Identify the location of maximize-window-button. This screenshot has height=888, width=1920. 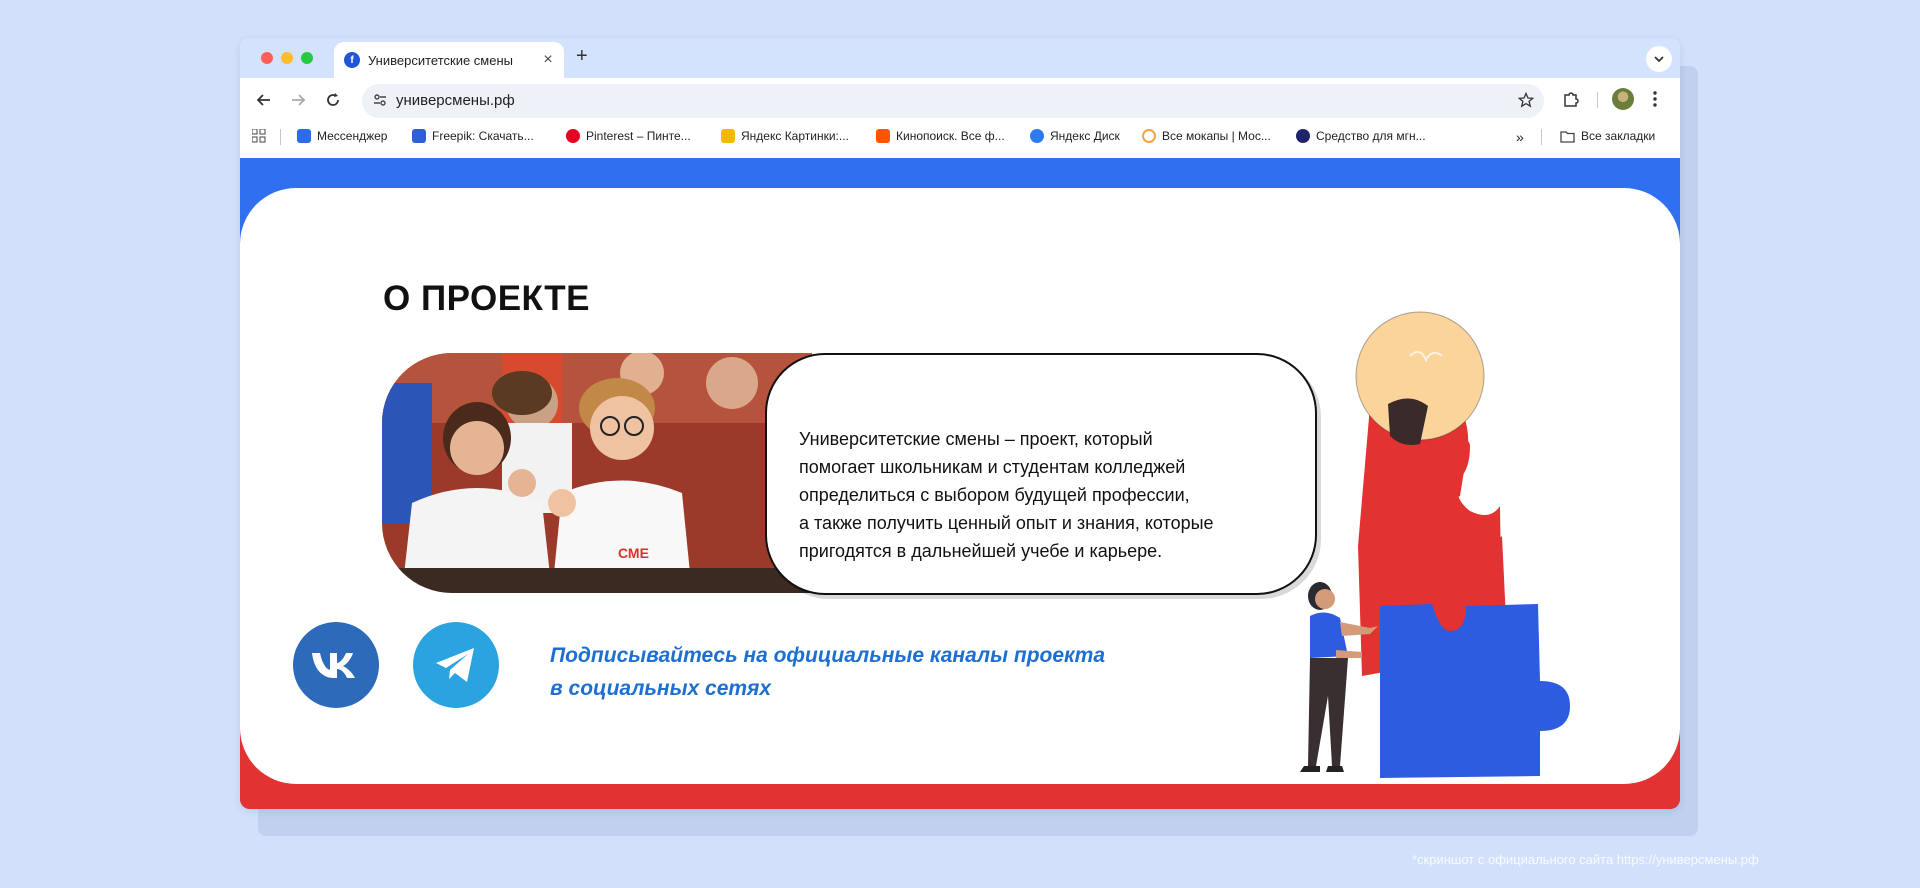
(307, 58).